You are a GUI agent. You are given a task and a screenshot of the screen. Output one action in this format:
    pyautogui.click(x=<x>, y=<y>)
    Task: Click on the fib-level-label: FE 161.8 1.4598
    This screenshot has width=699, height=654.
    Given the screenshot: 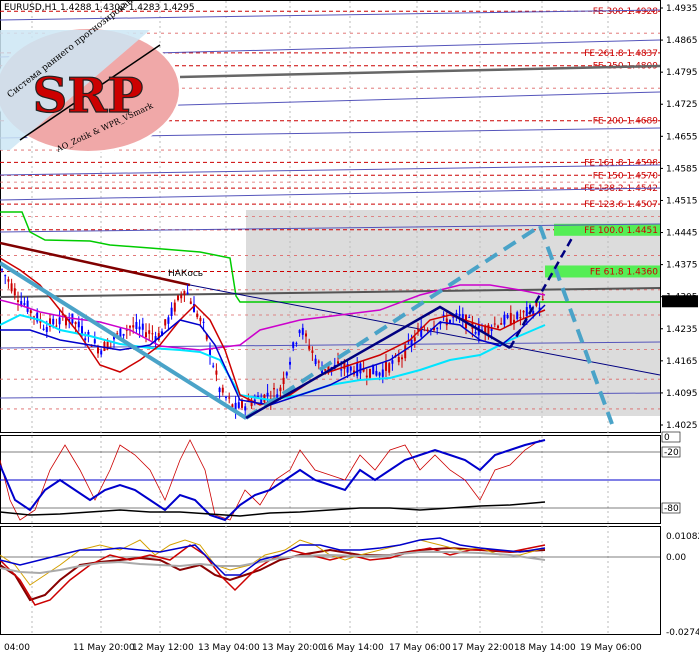 What is the action you would take?
    pyautogui.click(x=621, y=163)
    